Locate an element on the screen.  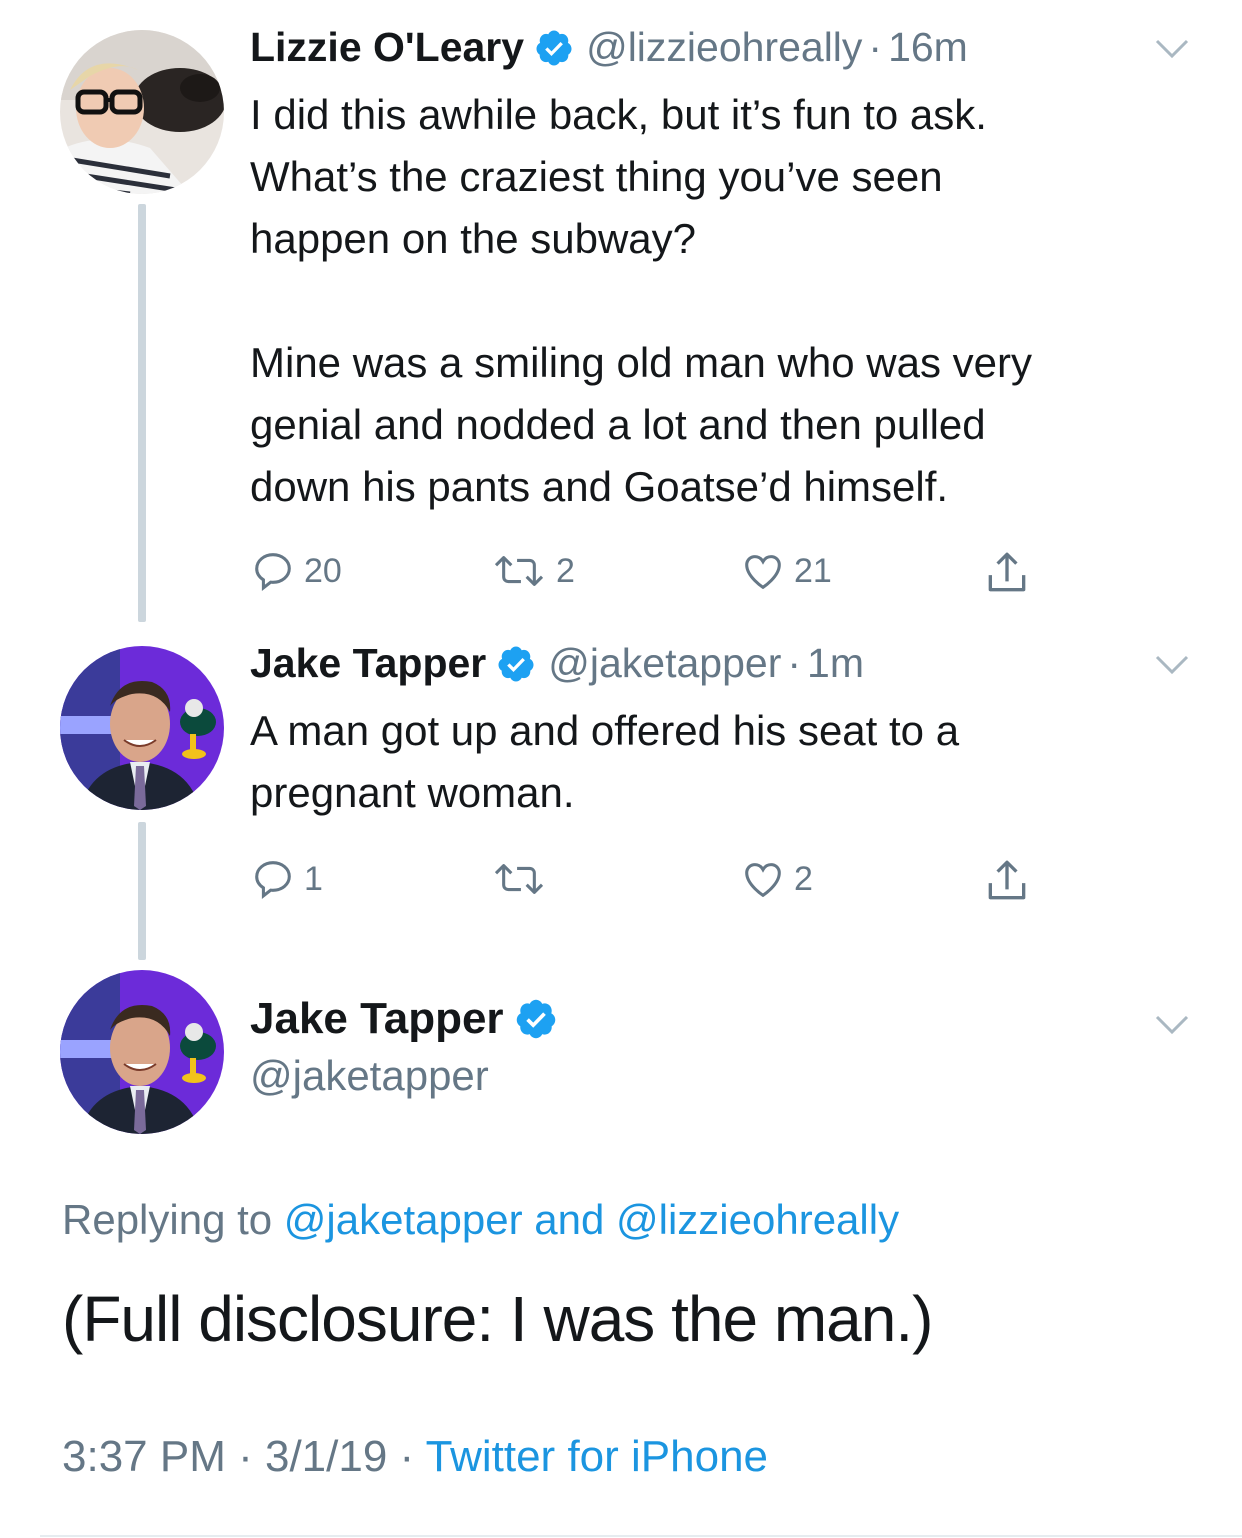
retweet-count: 2 is located at coordinates (565, 570).